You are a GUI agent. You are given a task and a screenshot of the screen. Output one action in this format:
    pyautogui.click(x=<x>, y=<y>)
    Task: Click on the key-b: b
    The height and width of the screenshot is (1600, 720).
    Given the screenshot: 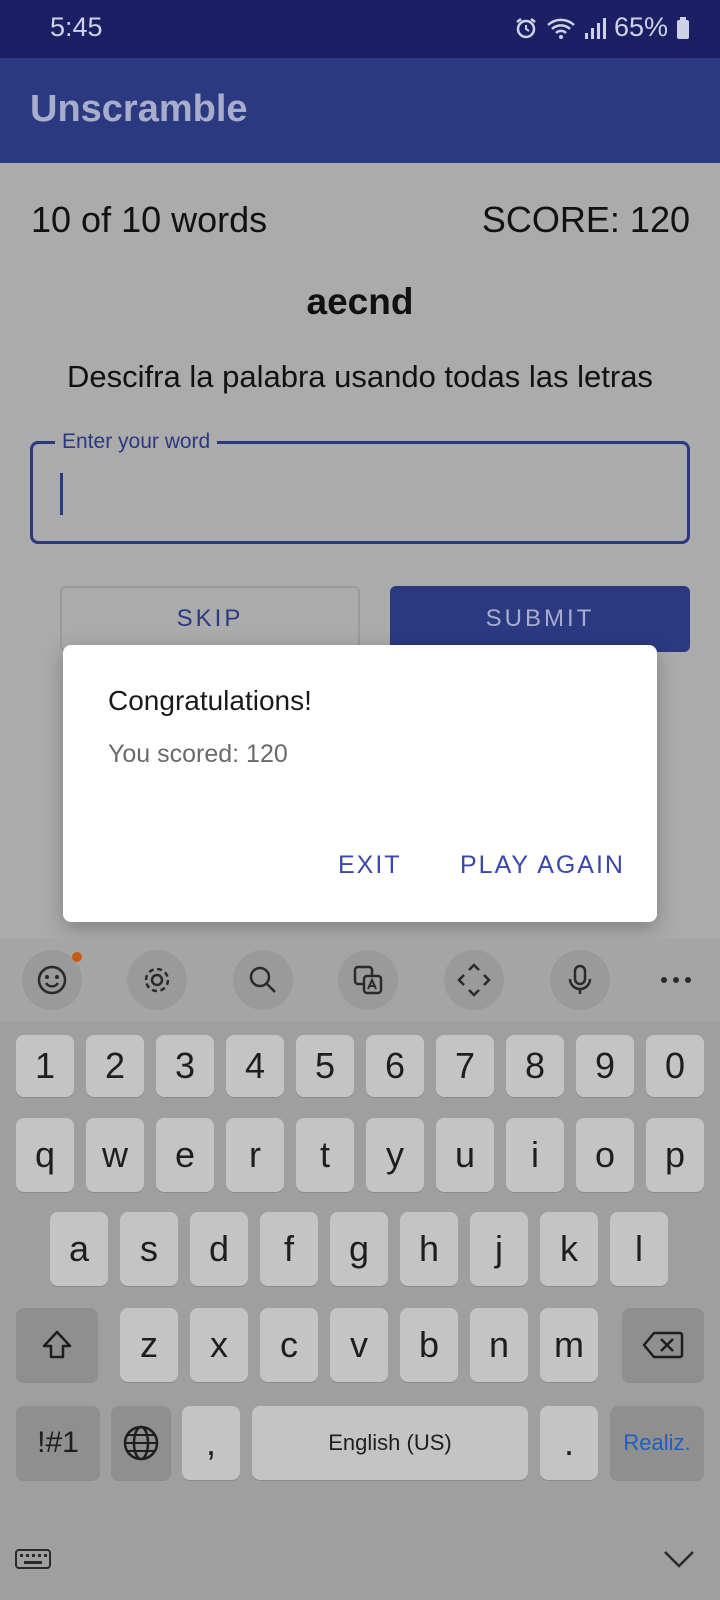 What is the action you would take?
    pyautogui.click(x=429, y=1345)
    